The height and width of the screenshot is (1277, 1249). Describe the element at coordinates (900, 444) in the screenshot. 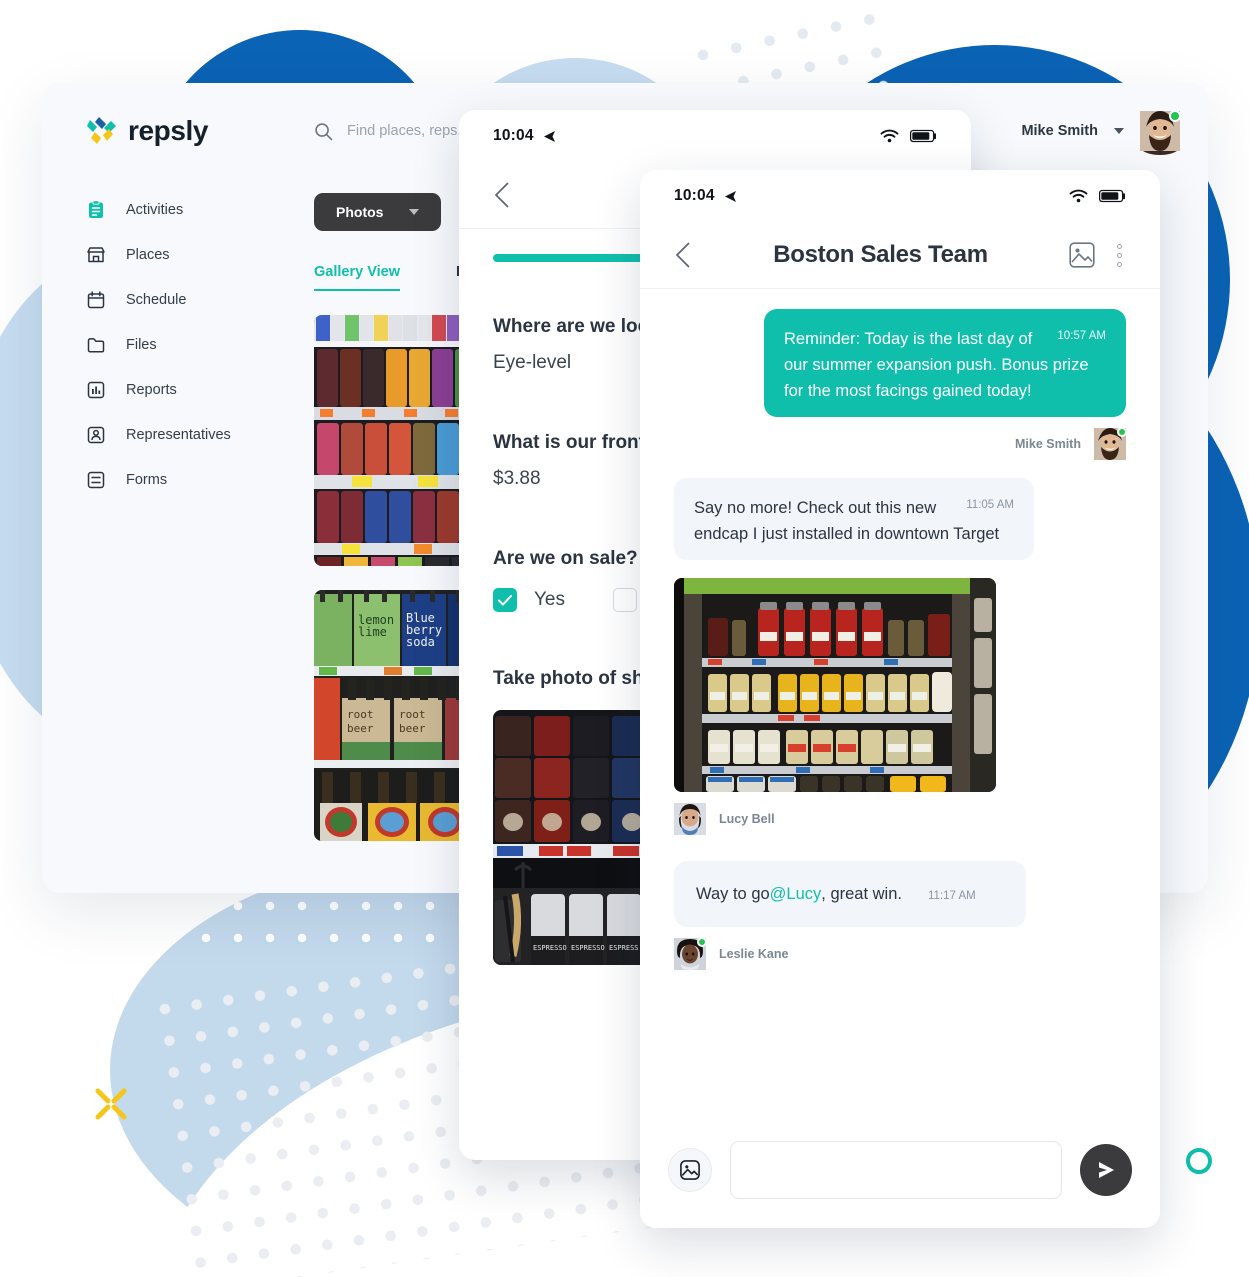

I see `message-author: Mike Smith` at that location.